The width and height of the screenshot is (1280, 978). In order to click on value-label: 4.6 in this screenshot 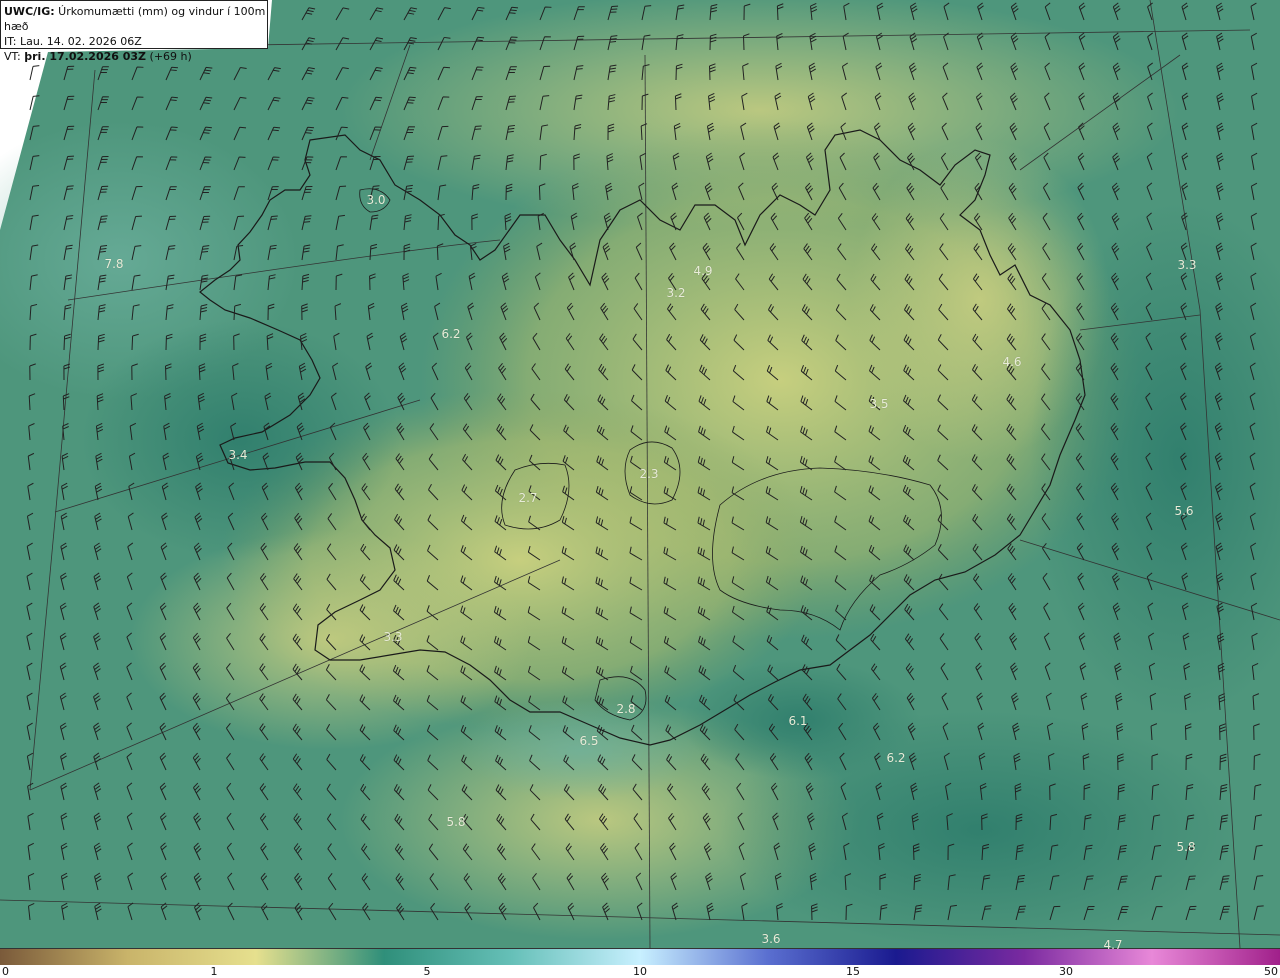, I will do `click(1012, 362)`.